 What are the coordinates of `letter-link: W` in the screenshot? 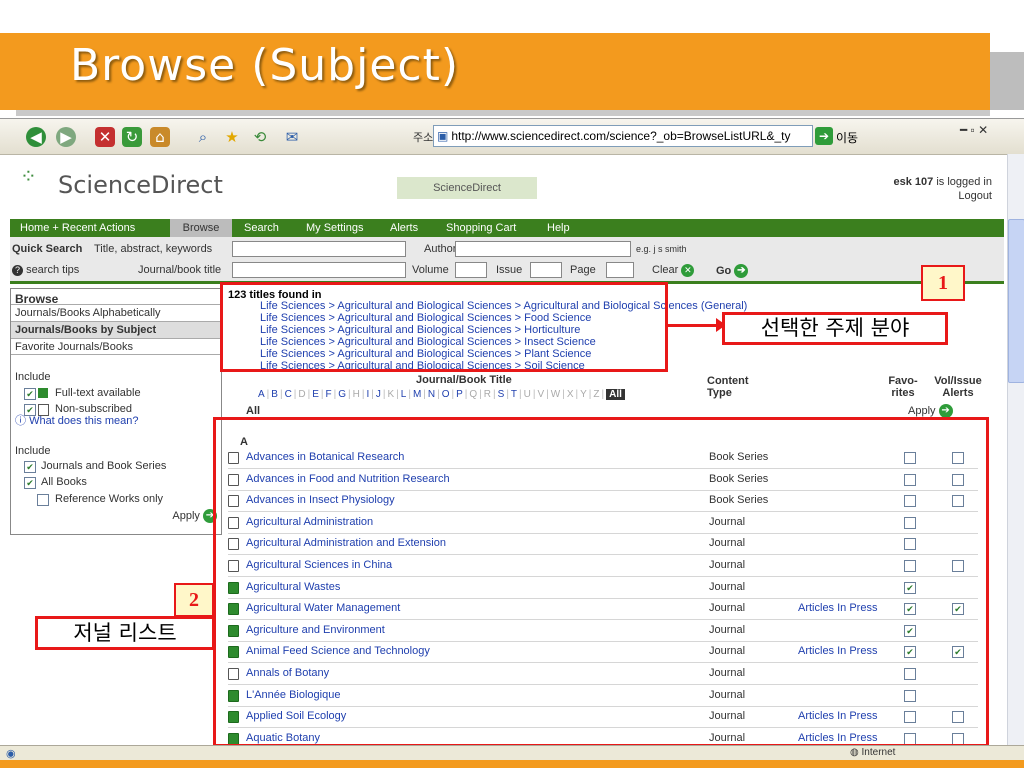 It's located at (555, 394).